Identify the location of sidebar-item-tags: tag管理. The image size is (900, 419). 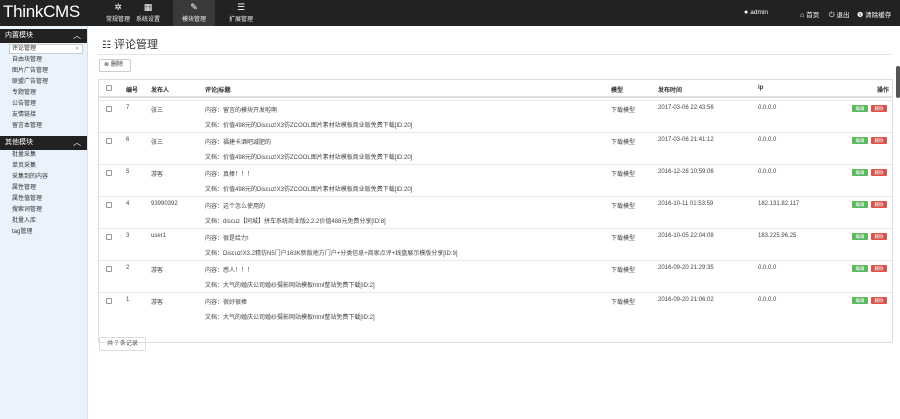
(43, 232).